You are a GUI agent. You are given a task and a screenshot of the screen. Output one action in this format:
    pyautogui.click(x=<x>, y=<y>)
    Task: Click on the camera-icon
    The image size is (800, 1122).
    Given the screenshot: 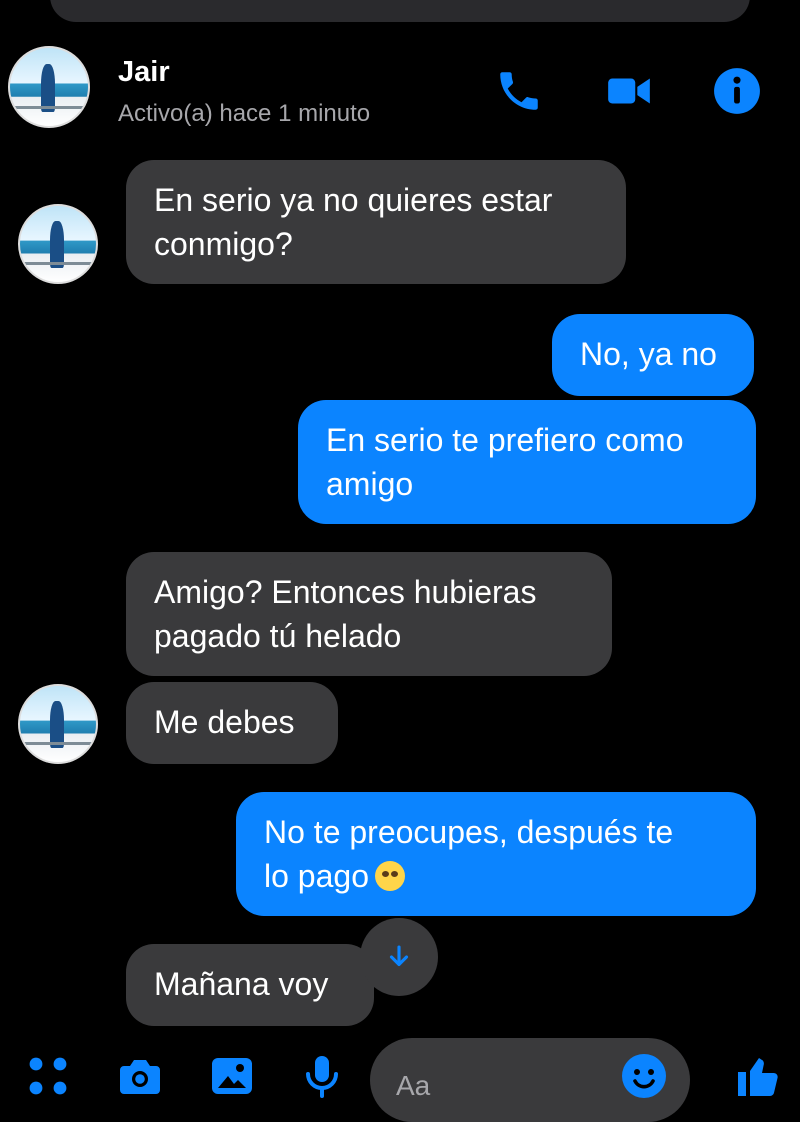 What is the action you would take?
    pyautogui.click(x=140, y=1076)
    